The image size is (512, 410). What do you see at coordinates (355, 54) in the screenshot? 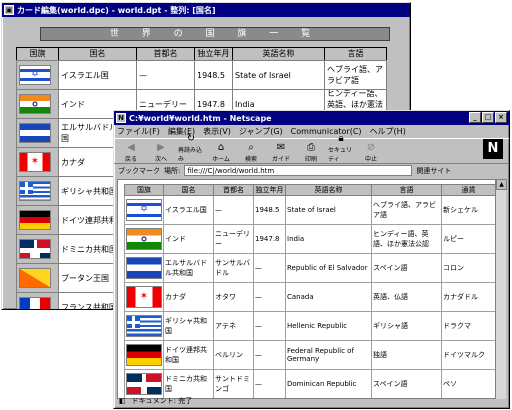
I see `card-header-language: 言語` at bounding box center [355, 54].